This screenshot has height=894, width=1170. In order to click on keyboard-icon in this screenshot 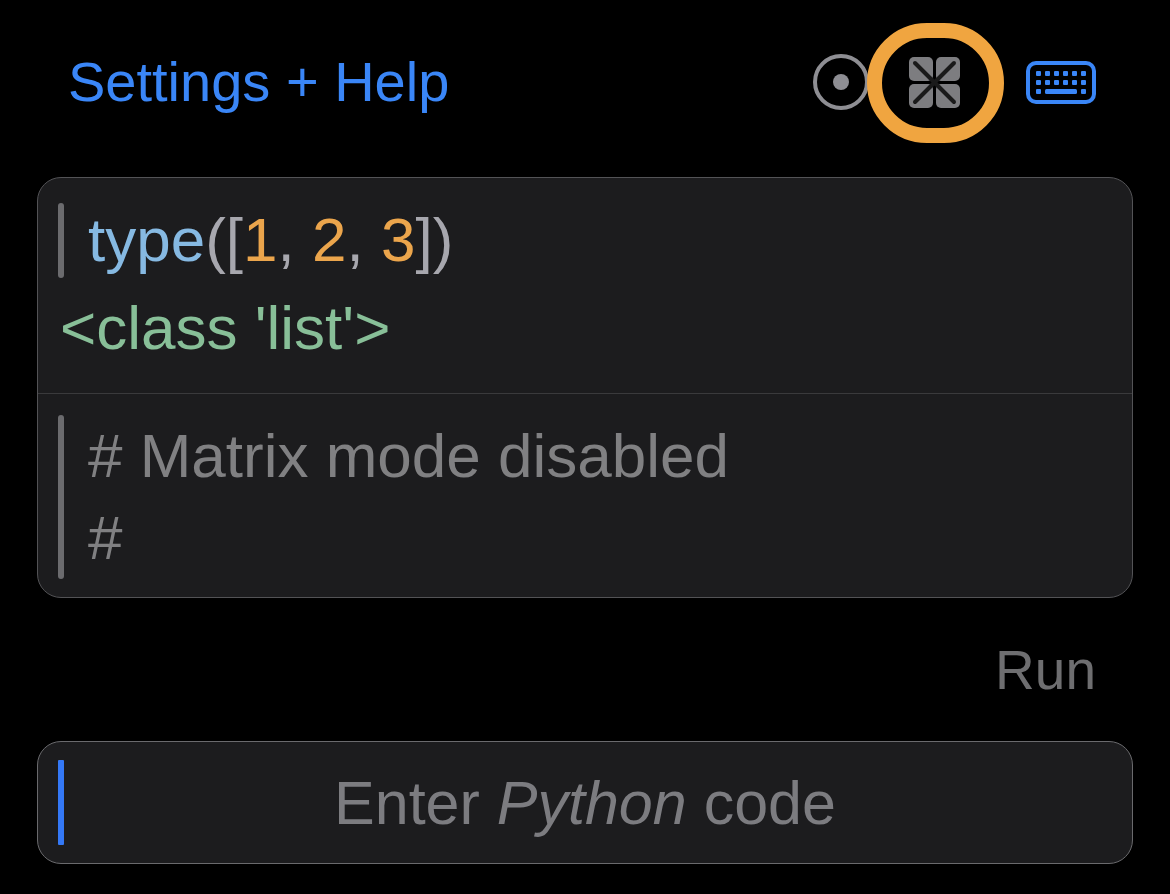, I will do `click(1061, 82)`.